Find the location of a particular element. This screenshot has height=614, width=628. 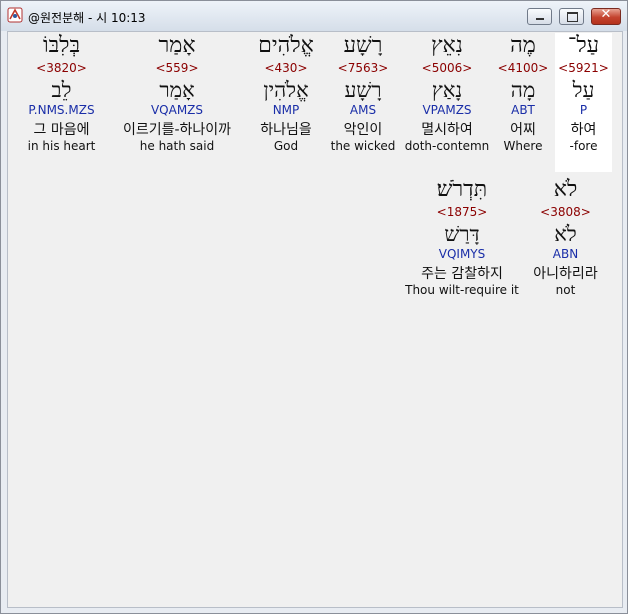

minimize-button is located at coordinates (539, 16).